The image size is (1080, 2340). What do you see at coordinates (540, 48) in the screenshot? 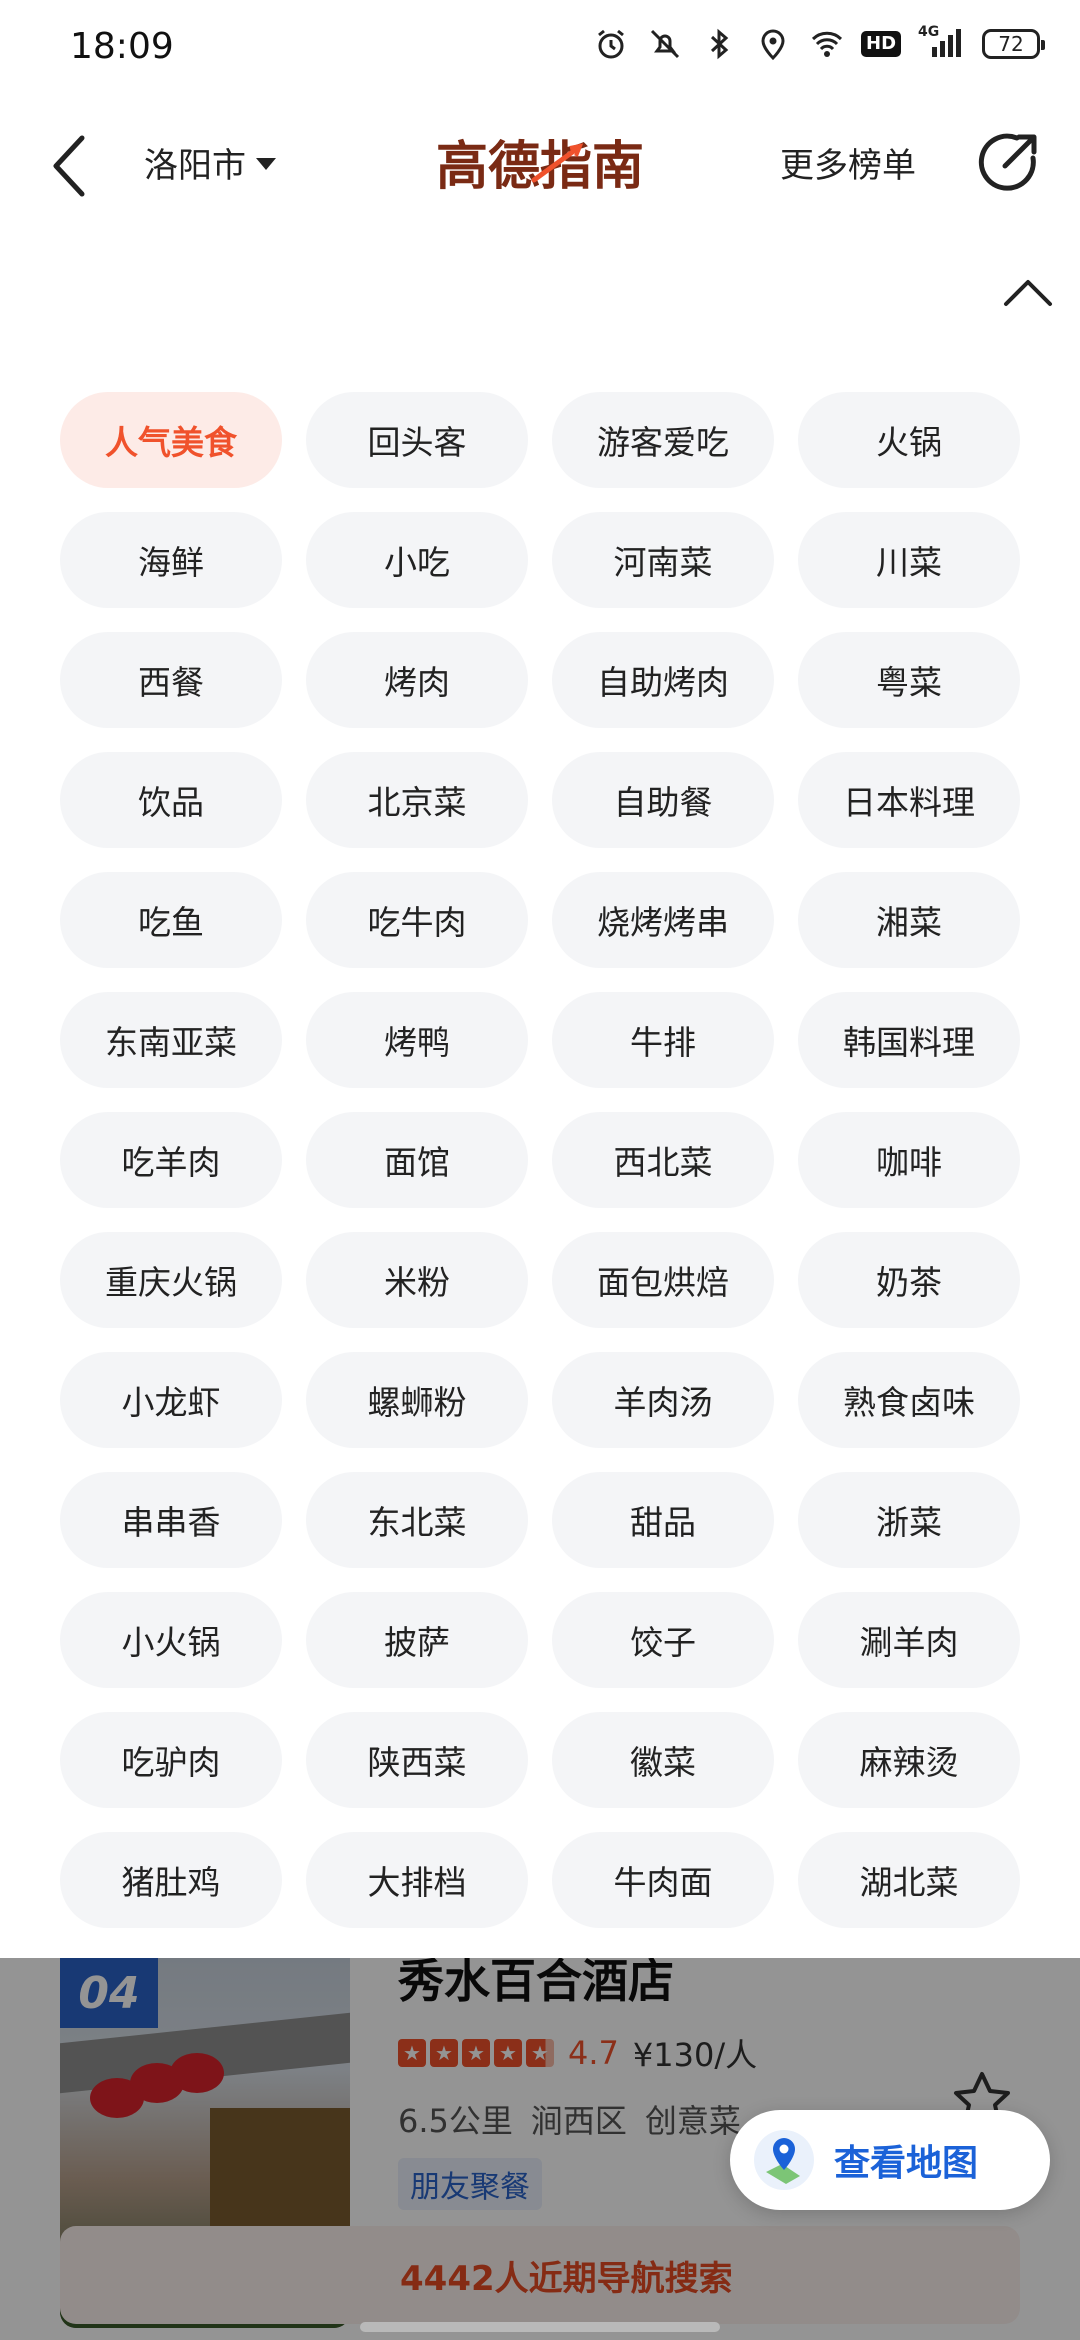
I see `status-bar: 18:09 HD 4G 72` at bounding box center [540, 48].